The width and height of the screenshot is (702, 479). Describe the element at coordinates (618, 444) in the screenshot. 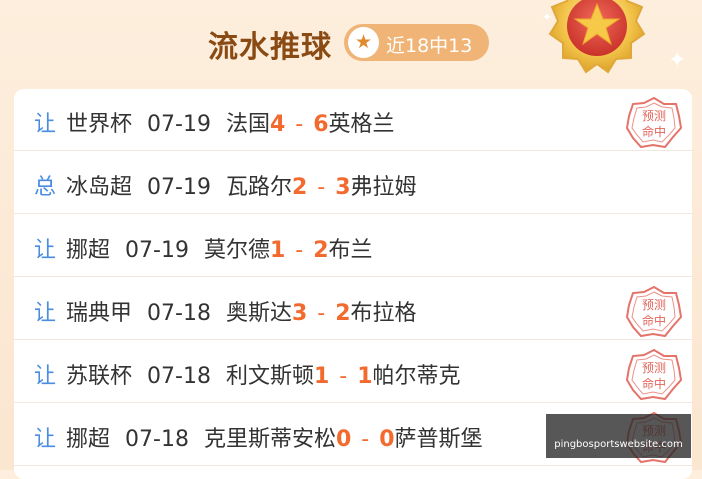

I see `watermark-line2: pingbosportswebsite.com` at that location.